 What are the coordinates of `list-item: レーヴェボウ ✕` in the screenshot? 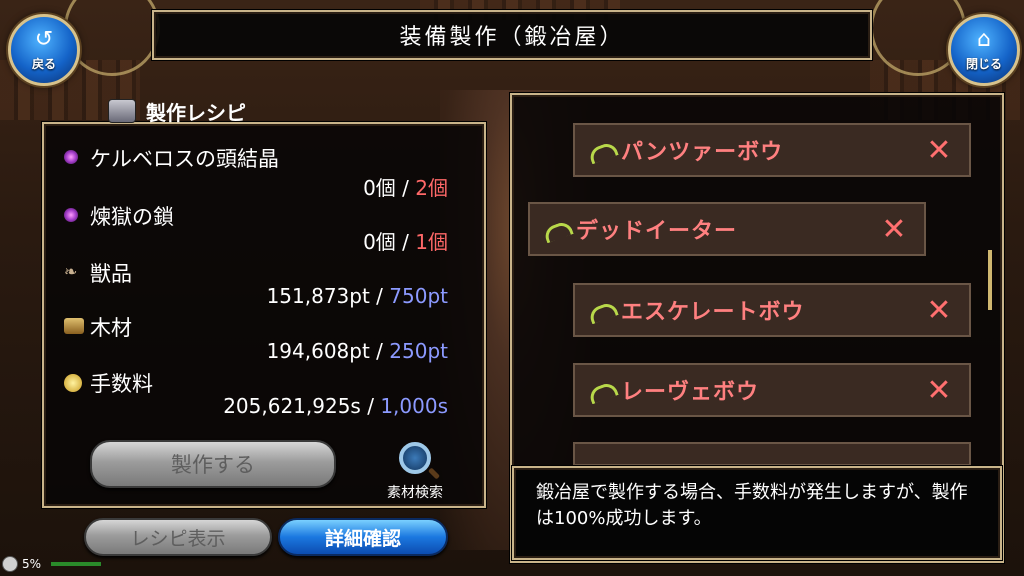 It's located at (772, 390).